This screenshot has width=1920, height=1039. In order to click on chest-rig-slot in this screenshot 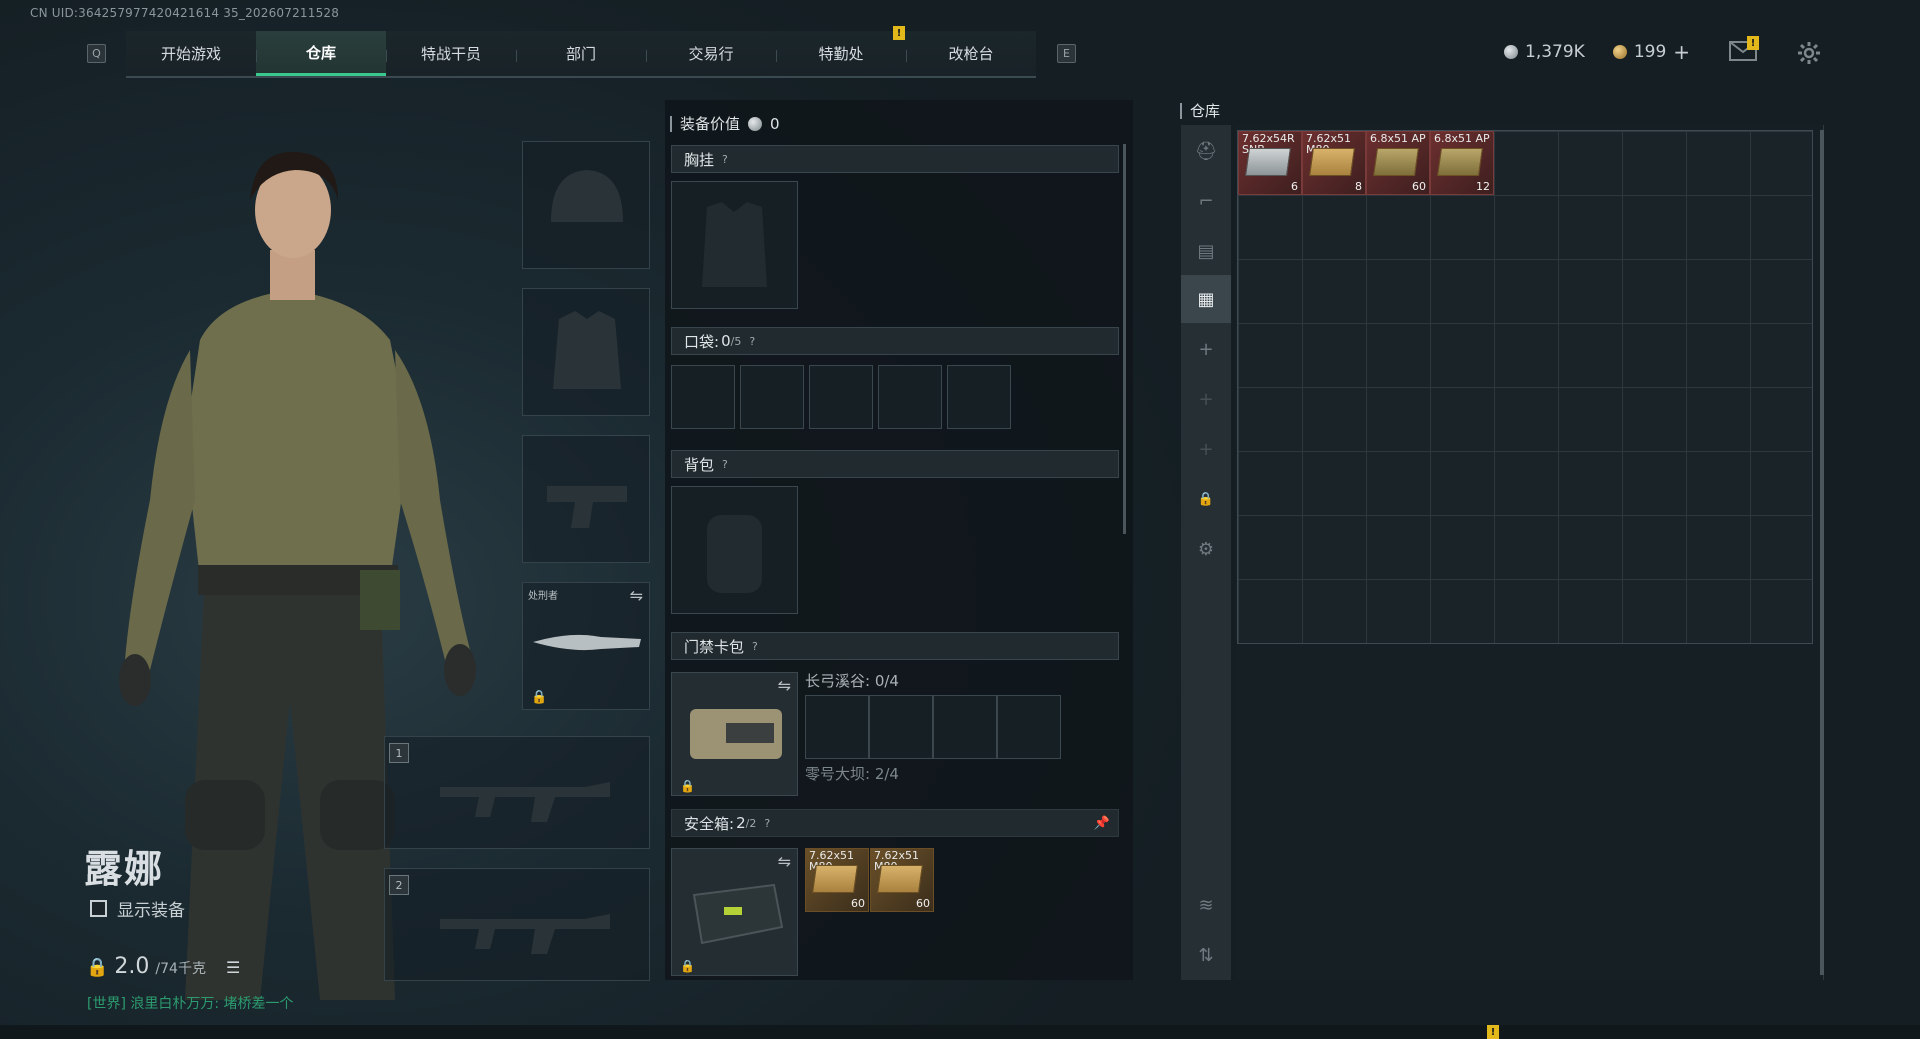, I will do `click(734, 245)`.